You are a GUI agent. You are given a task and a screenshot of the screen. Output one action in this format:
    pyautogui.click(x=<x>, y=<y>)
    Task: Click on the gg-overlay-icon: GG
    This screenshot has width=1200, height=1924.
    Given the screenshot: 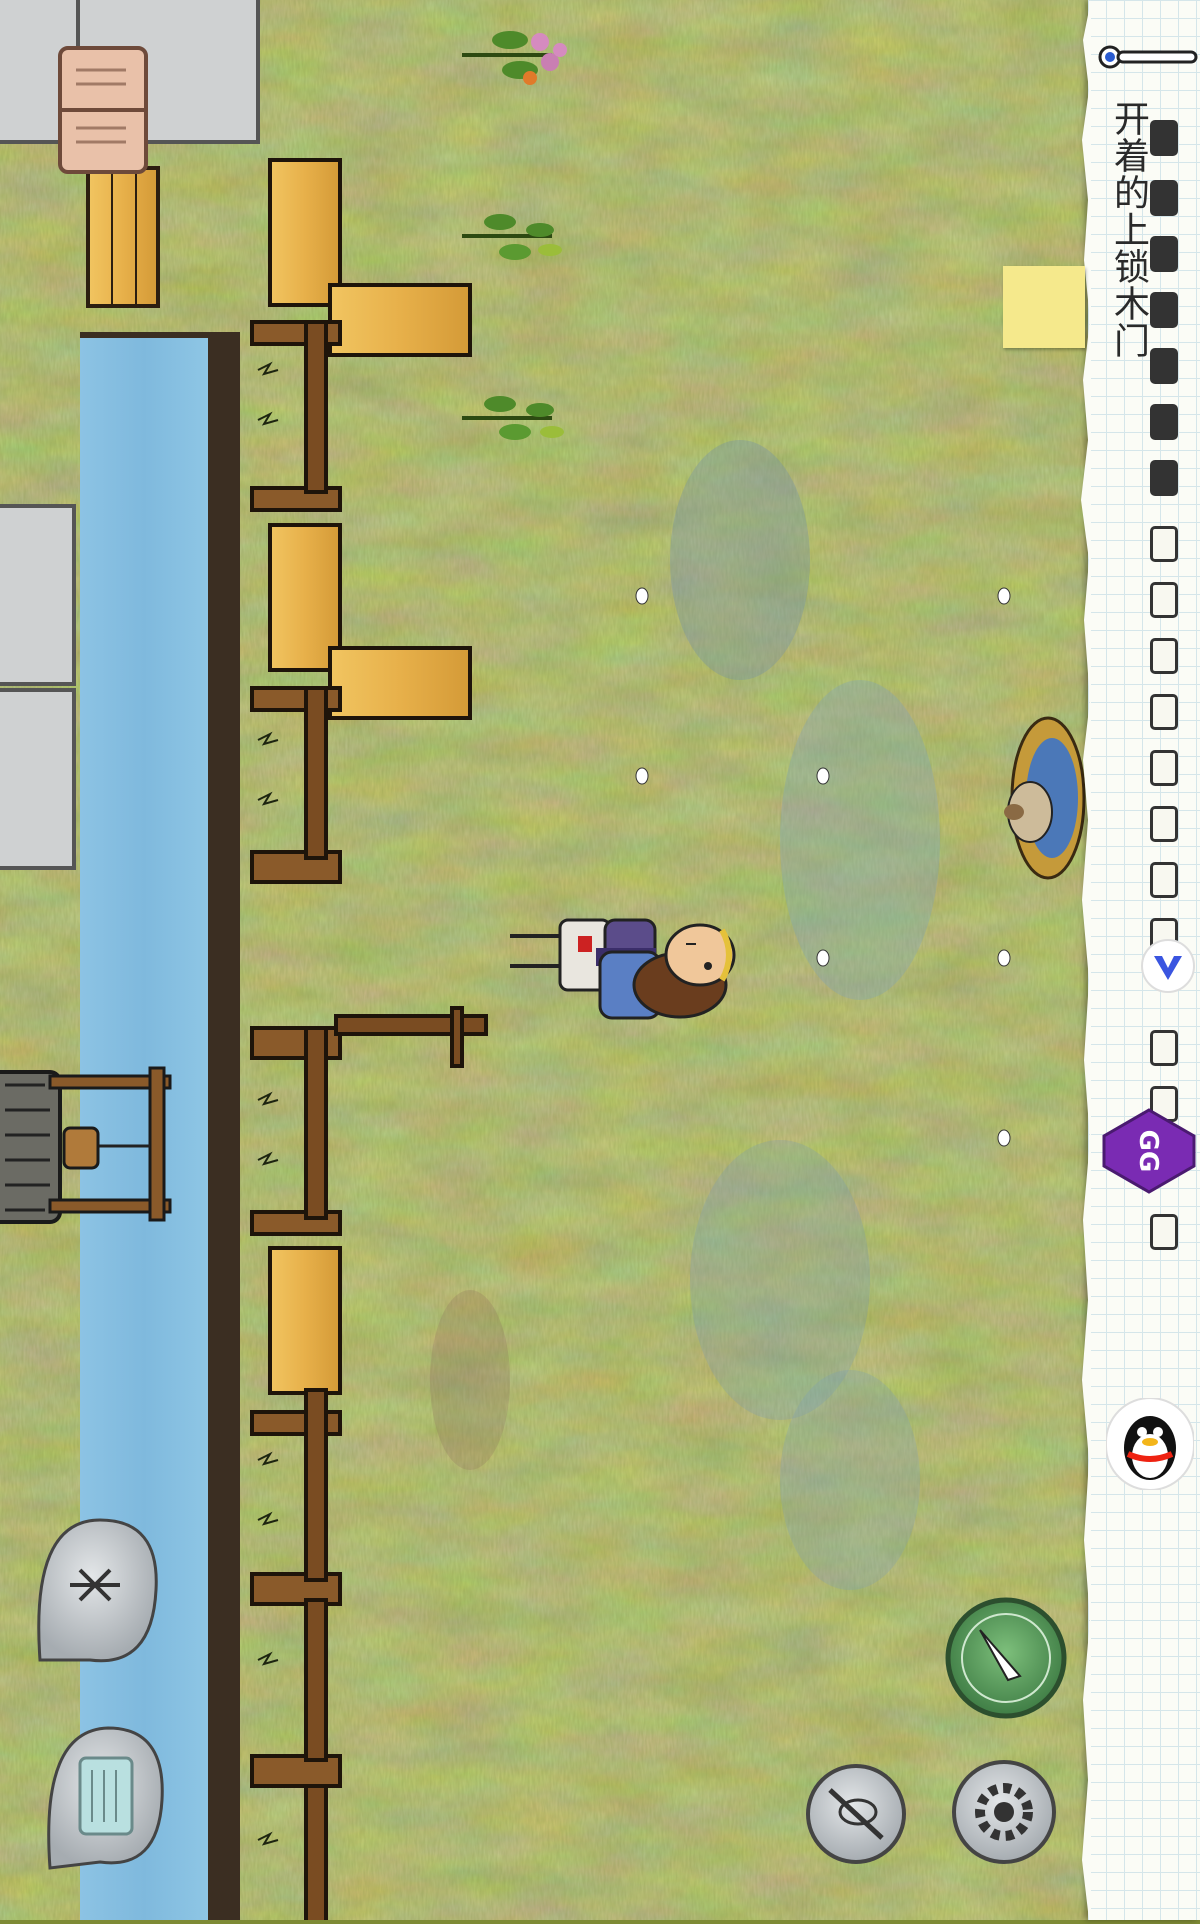 What is the action you would take?
    pyautogui.click(x=1149, y=1151)
    